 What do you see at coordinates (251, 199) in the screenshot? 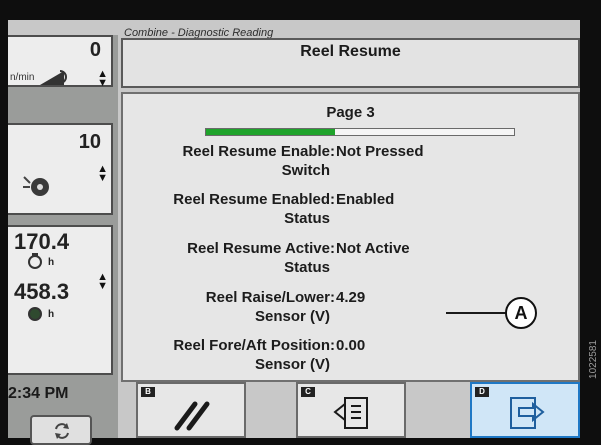
I see `row-label-line1: Reel Resume Enabled` at bounding box center [251, 199].